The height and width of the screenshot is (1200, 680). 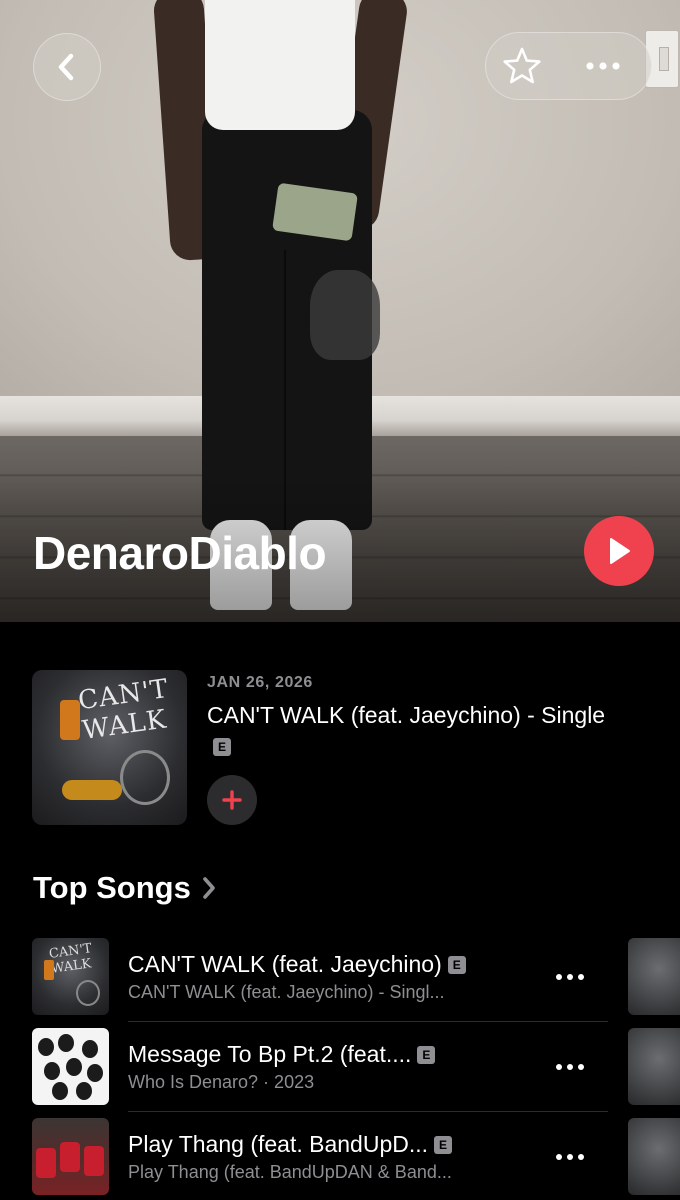 I want to click on artist-name: DenaroDiablo, so click(x=180, y=553).